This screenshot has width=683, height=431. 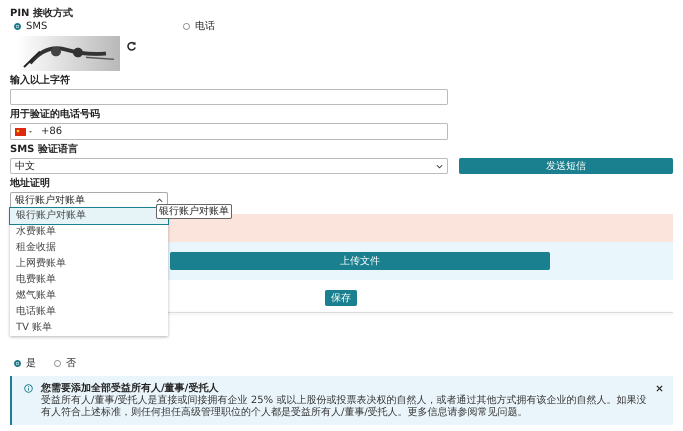 I want to click on refresh-icon, so click(x=131, y=46).